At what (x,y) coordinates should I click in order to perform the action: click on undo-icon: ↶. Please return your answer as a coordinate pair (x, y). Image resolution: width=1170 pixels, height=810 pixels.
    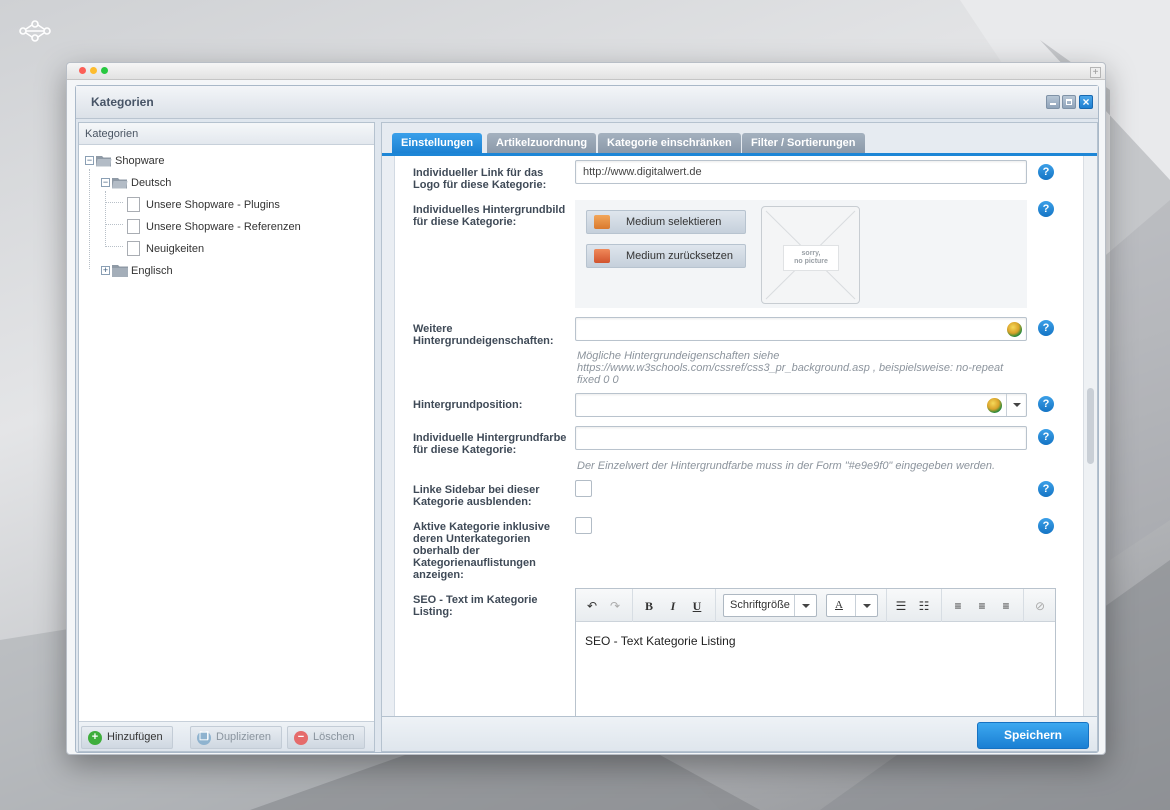
    Looking at the image, I should click on (592, 606).